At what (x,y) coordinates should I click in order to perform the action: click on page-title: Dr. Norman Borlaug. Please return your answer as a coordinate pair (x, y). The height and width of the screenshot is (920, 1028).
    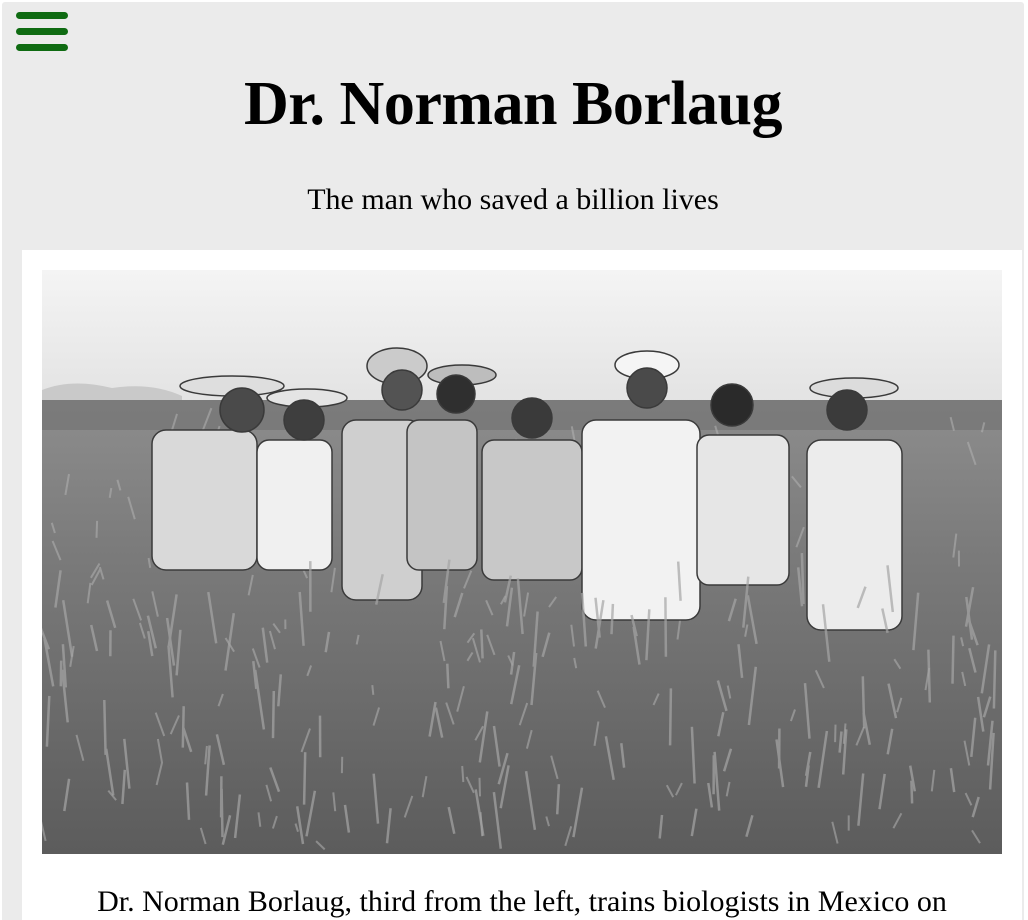
    Looking at the image, I should click on (513, 104).